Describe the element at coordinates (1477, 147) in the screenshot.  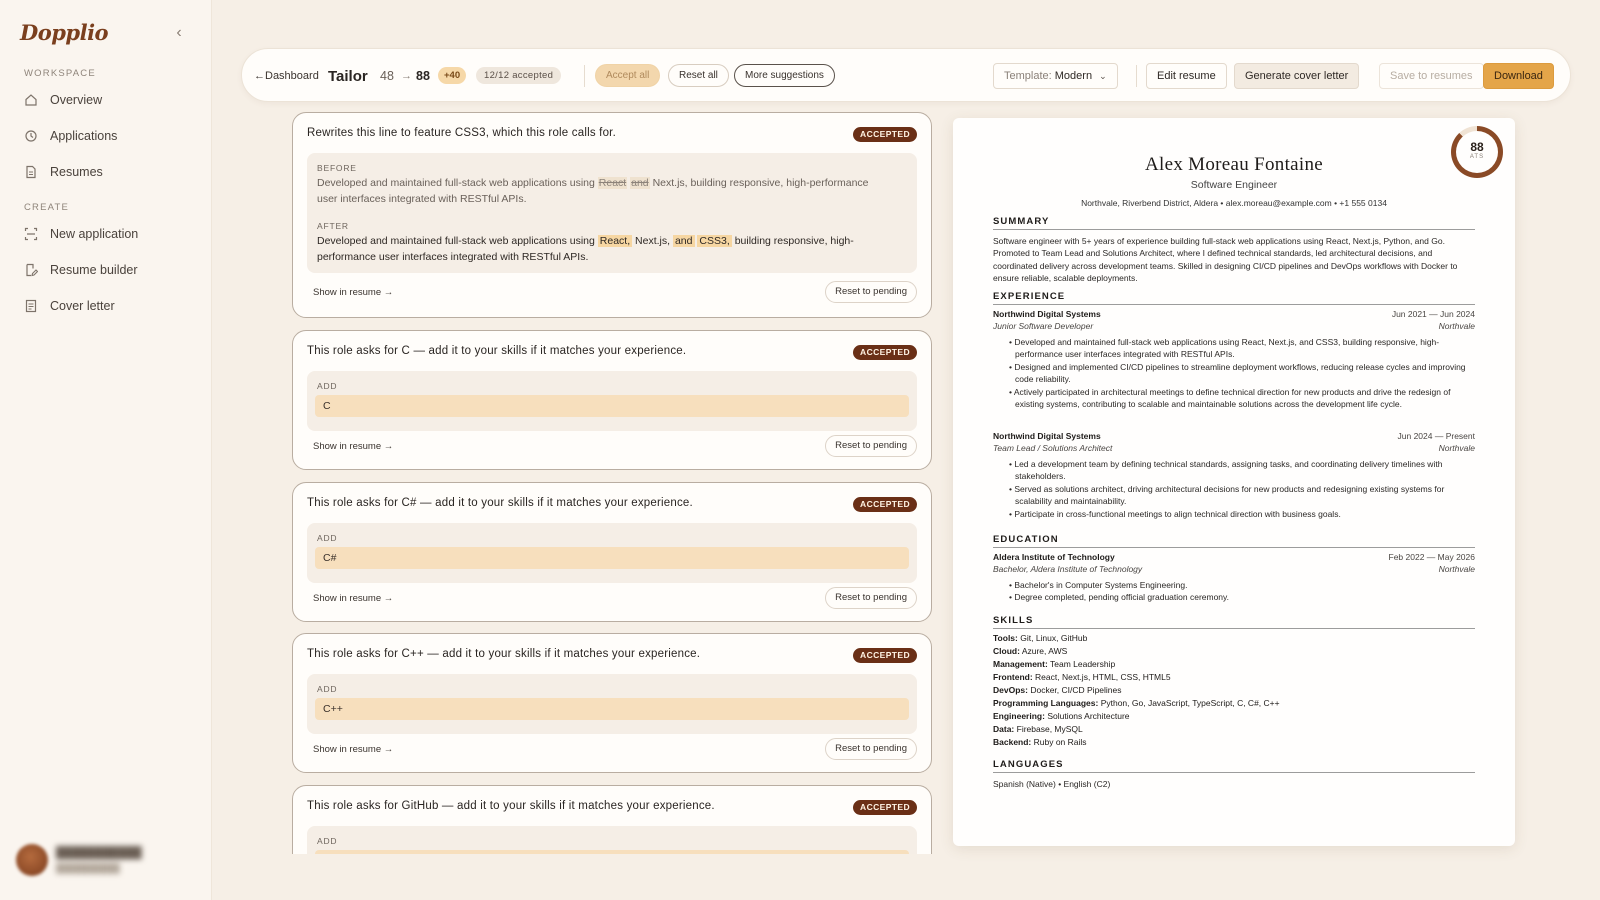
I see `ats-score: 88` at that location.